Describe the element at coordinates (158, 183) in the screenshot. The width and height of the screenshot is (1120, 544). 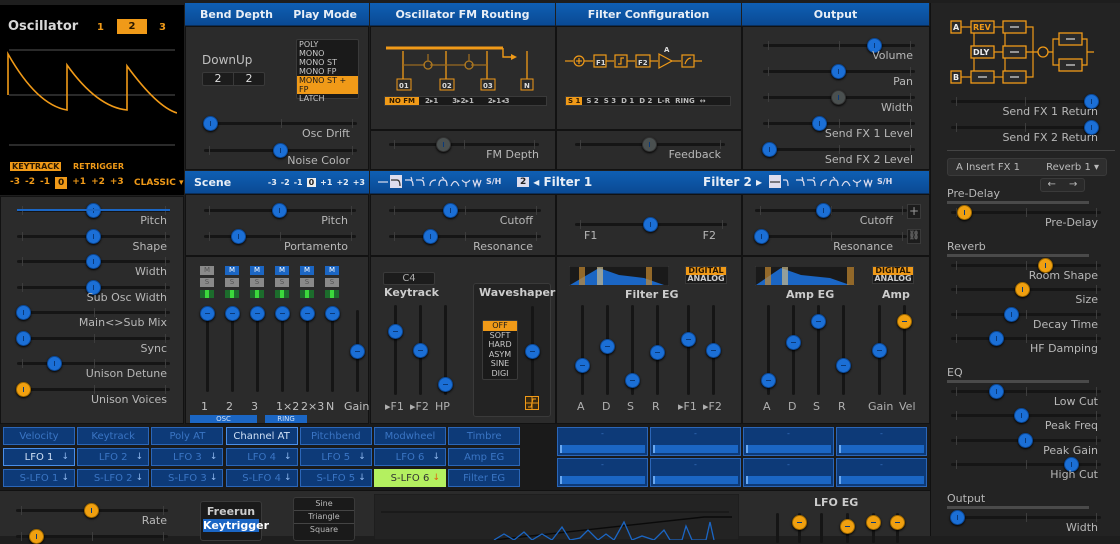
I see `osc-type-dropdown: CLASSIC ▾` at that location.